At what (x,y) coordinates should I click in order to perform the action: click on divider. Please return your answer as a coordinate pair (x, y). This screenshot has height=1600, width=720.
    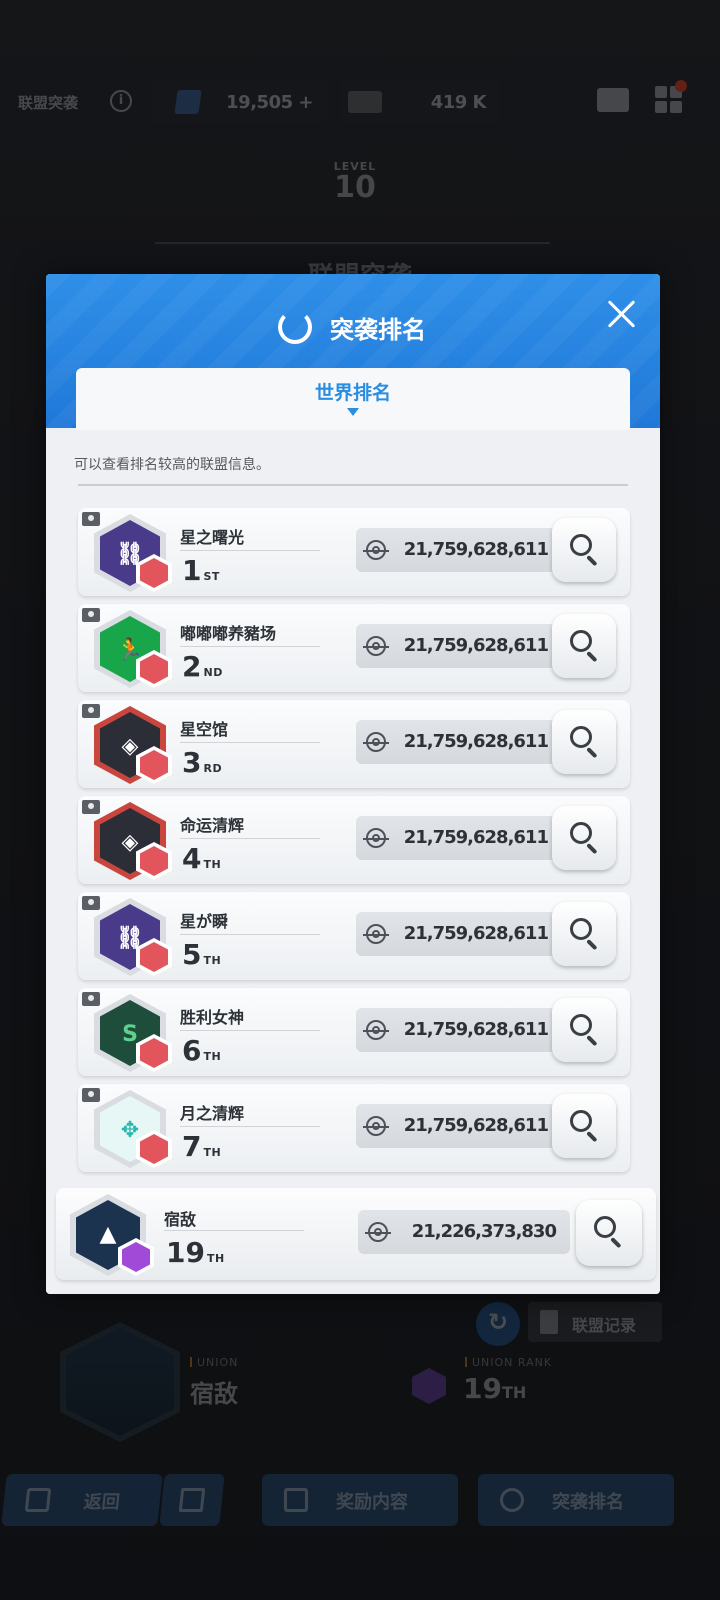
    Looking at the image, I should click on (353, 485).